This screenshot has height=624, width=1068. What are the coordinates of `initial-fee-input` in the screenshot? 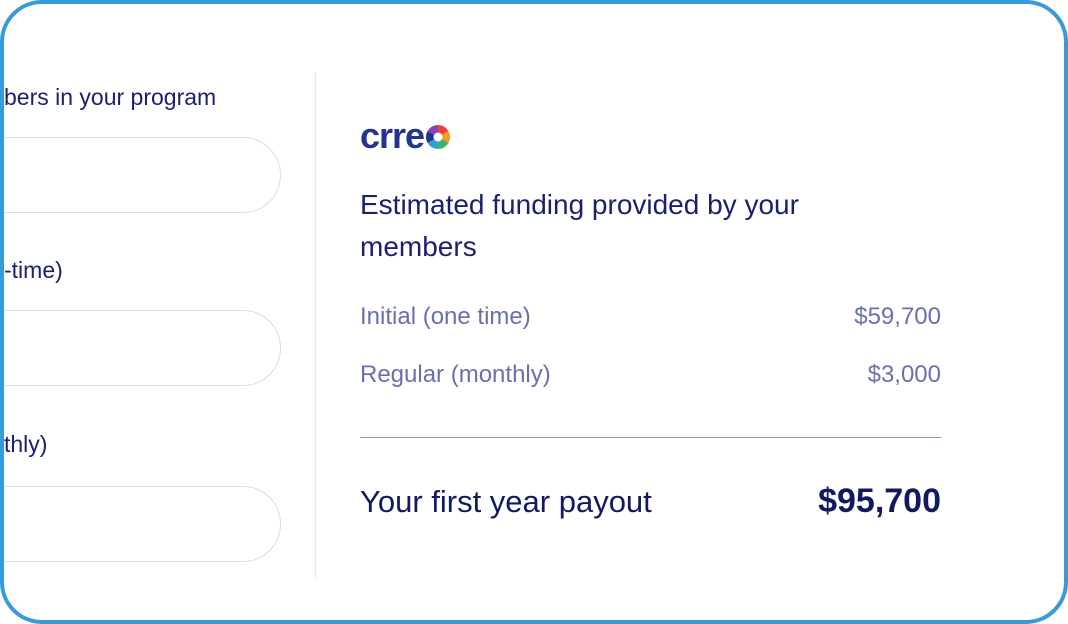 It's located at (142, 348).